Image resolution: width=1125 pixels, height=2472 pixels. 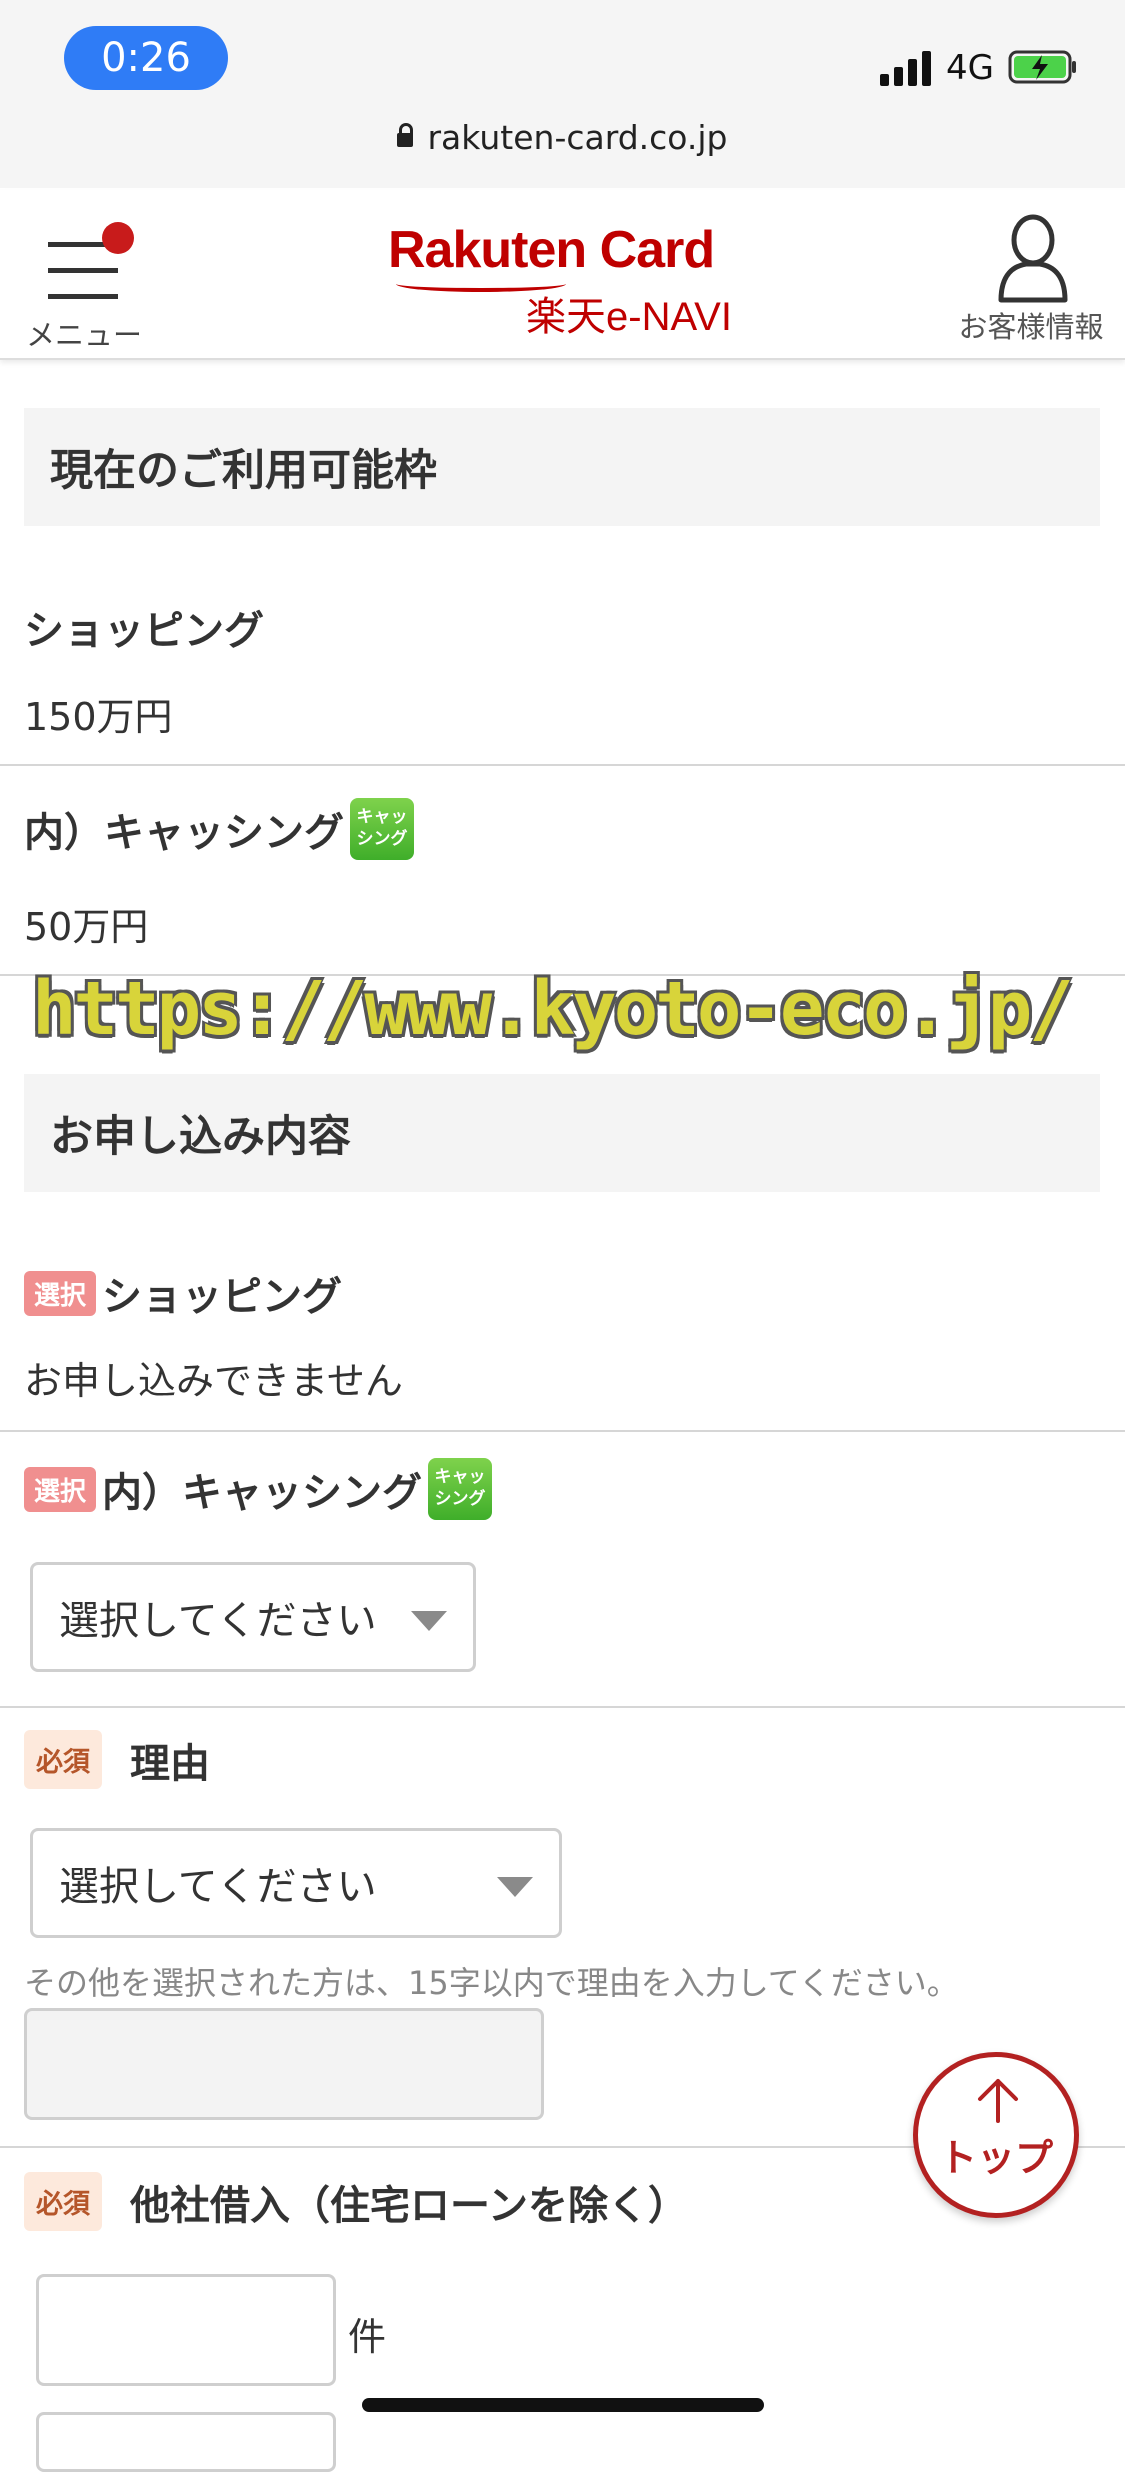 What do you see at coordinates (146, 58) in the screenshot?
I see `status-time: 0:26` at bounding box center [146, 58].